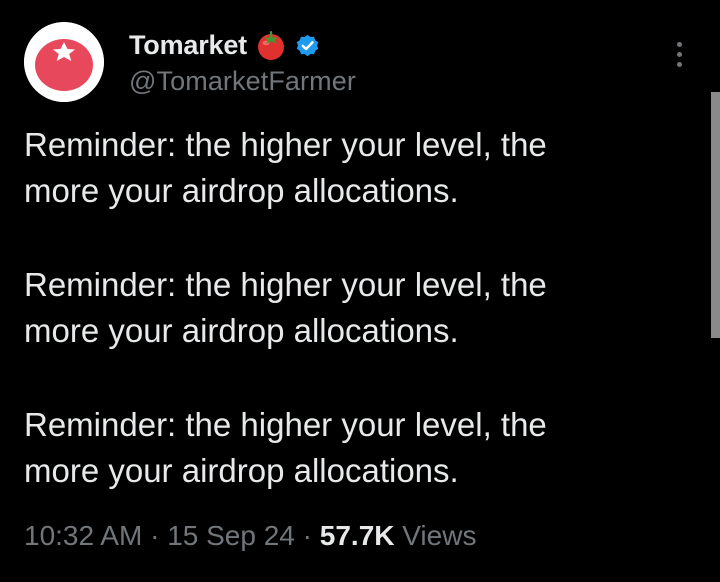 This screenshot has width=720, height=582. I want to click on verified-badge-icon, so click(307, 45).